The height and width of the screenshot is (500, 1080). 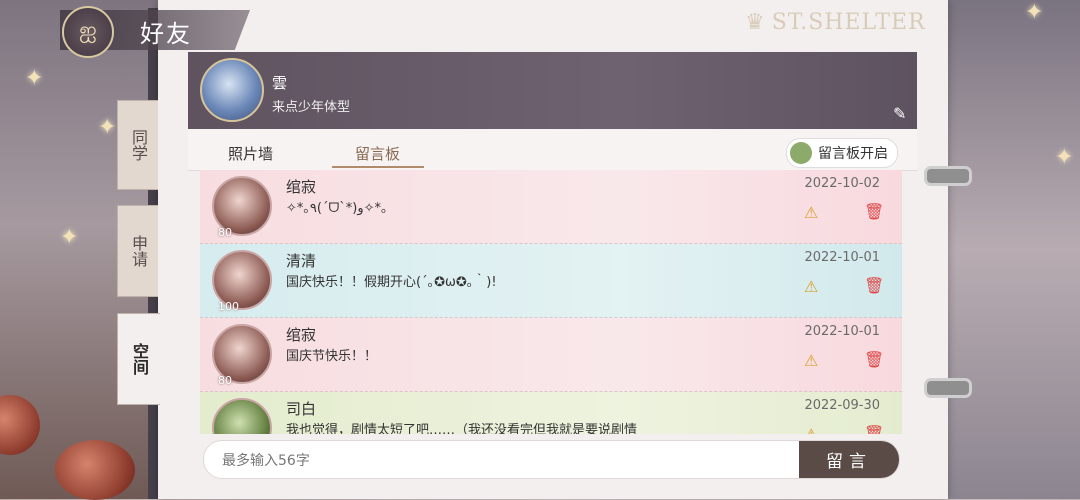 What do you see at coordinates (551, 207) in the screenshot?
I see `list-item: 80 绾寂 ✧*｡٩(ˊᗜˋ*)و✧*｡ 2022-10-02 ⚠ 🗑` at bounding box center [551, 207].